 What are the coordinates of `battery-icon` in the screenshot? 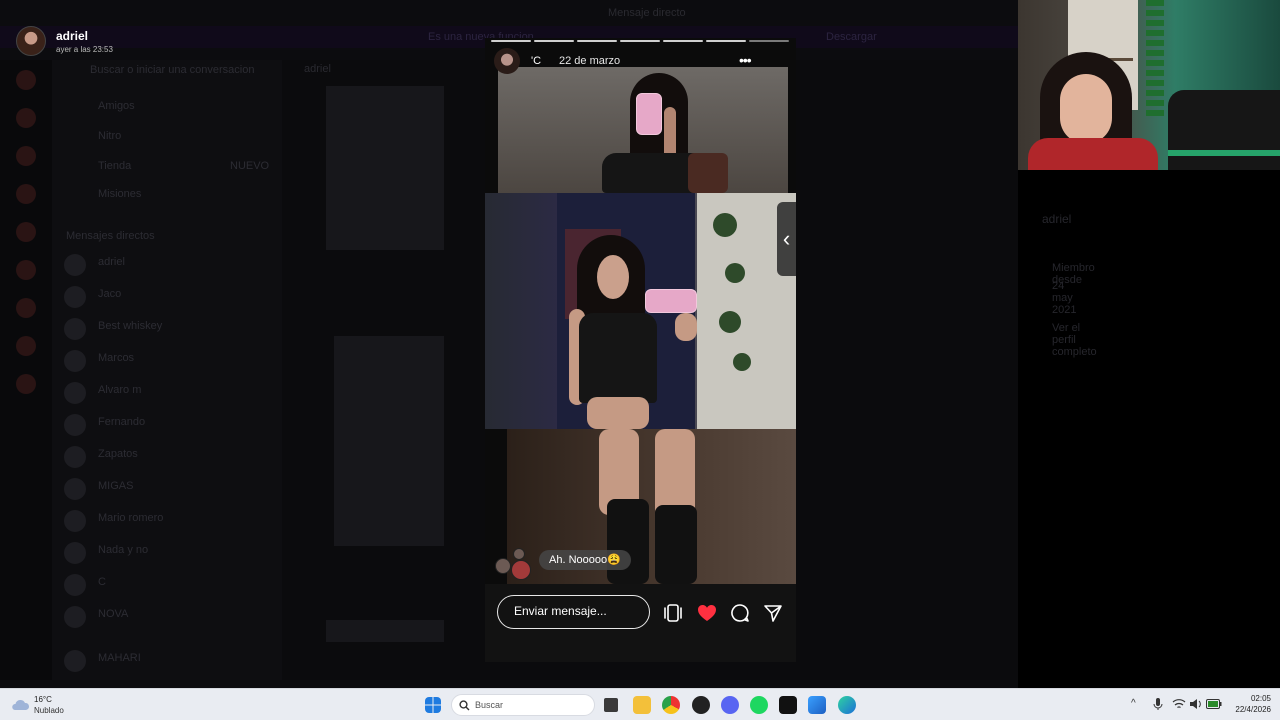 It's located at (1214, 704).